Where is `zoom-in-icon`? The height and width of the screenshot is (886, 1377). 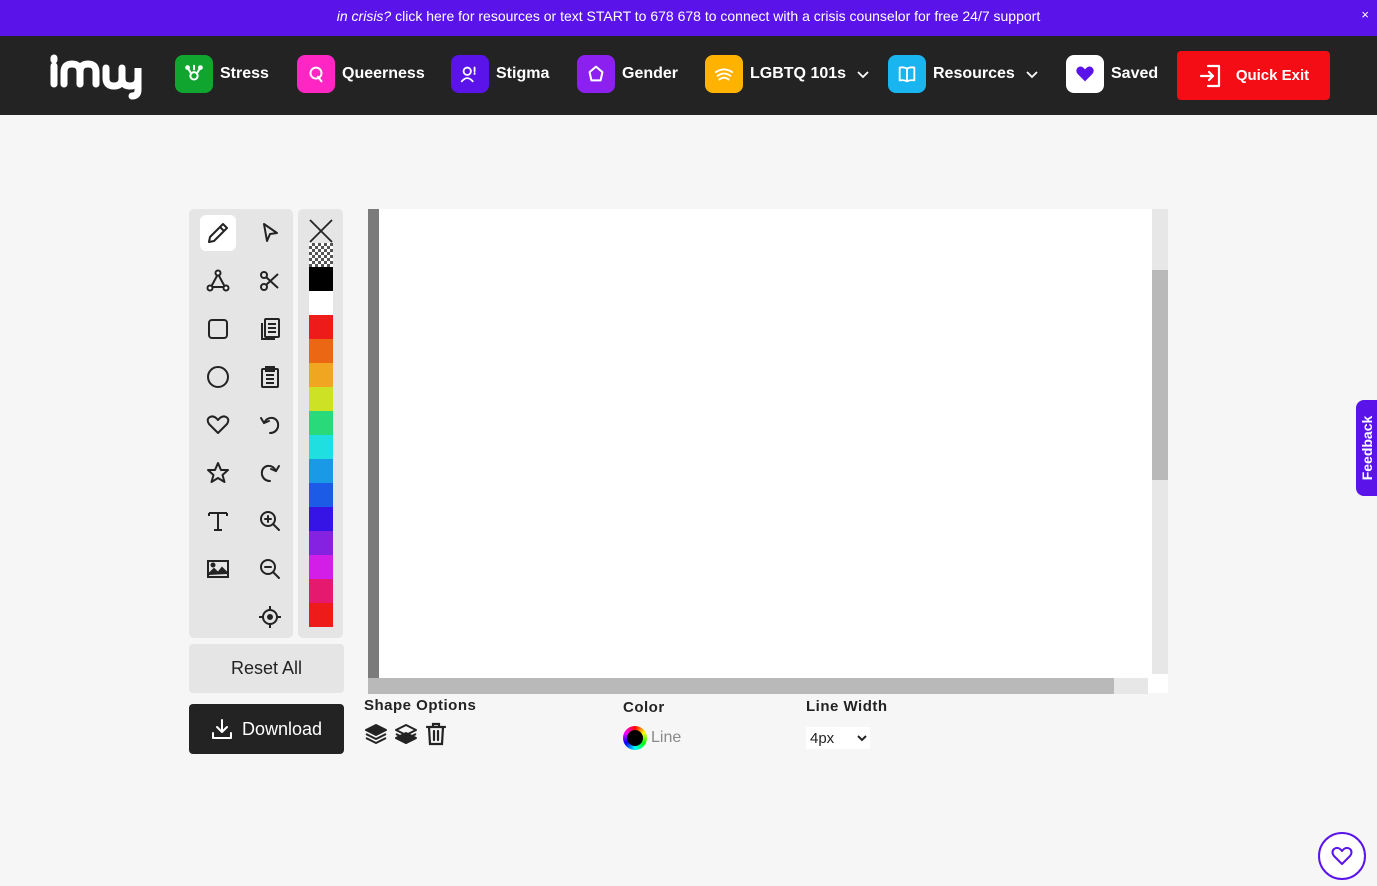
zoom-in-icon is located at coordinates (270, 521).